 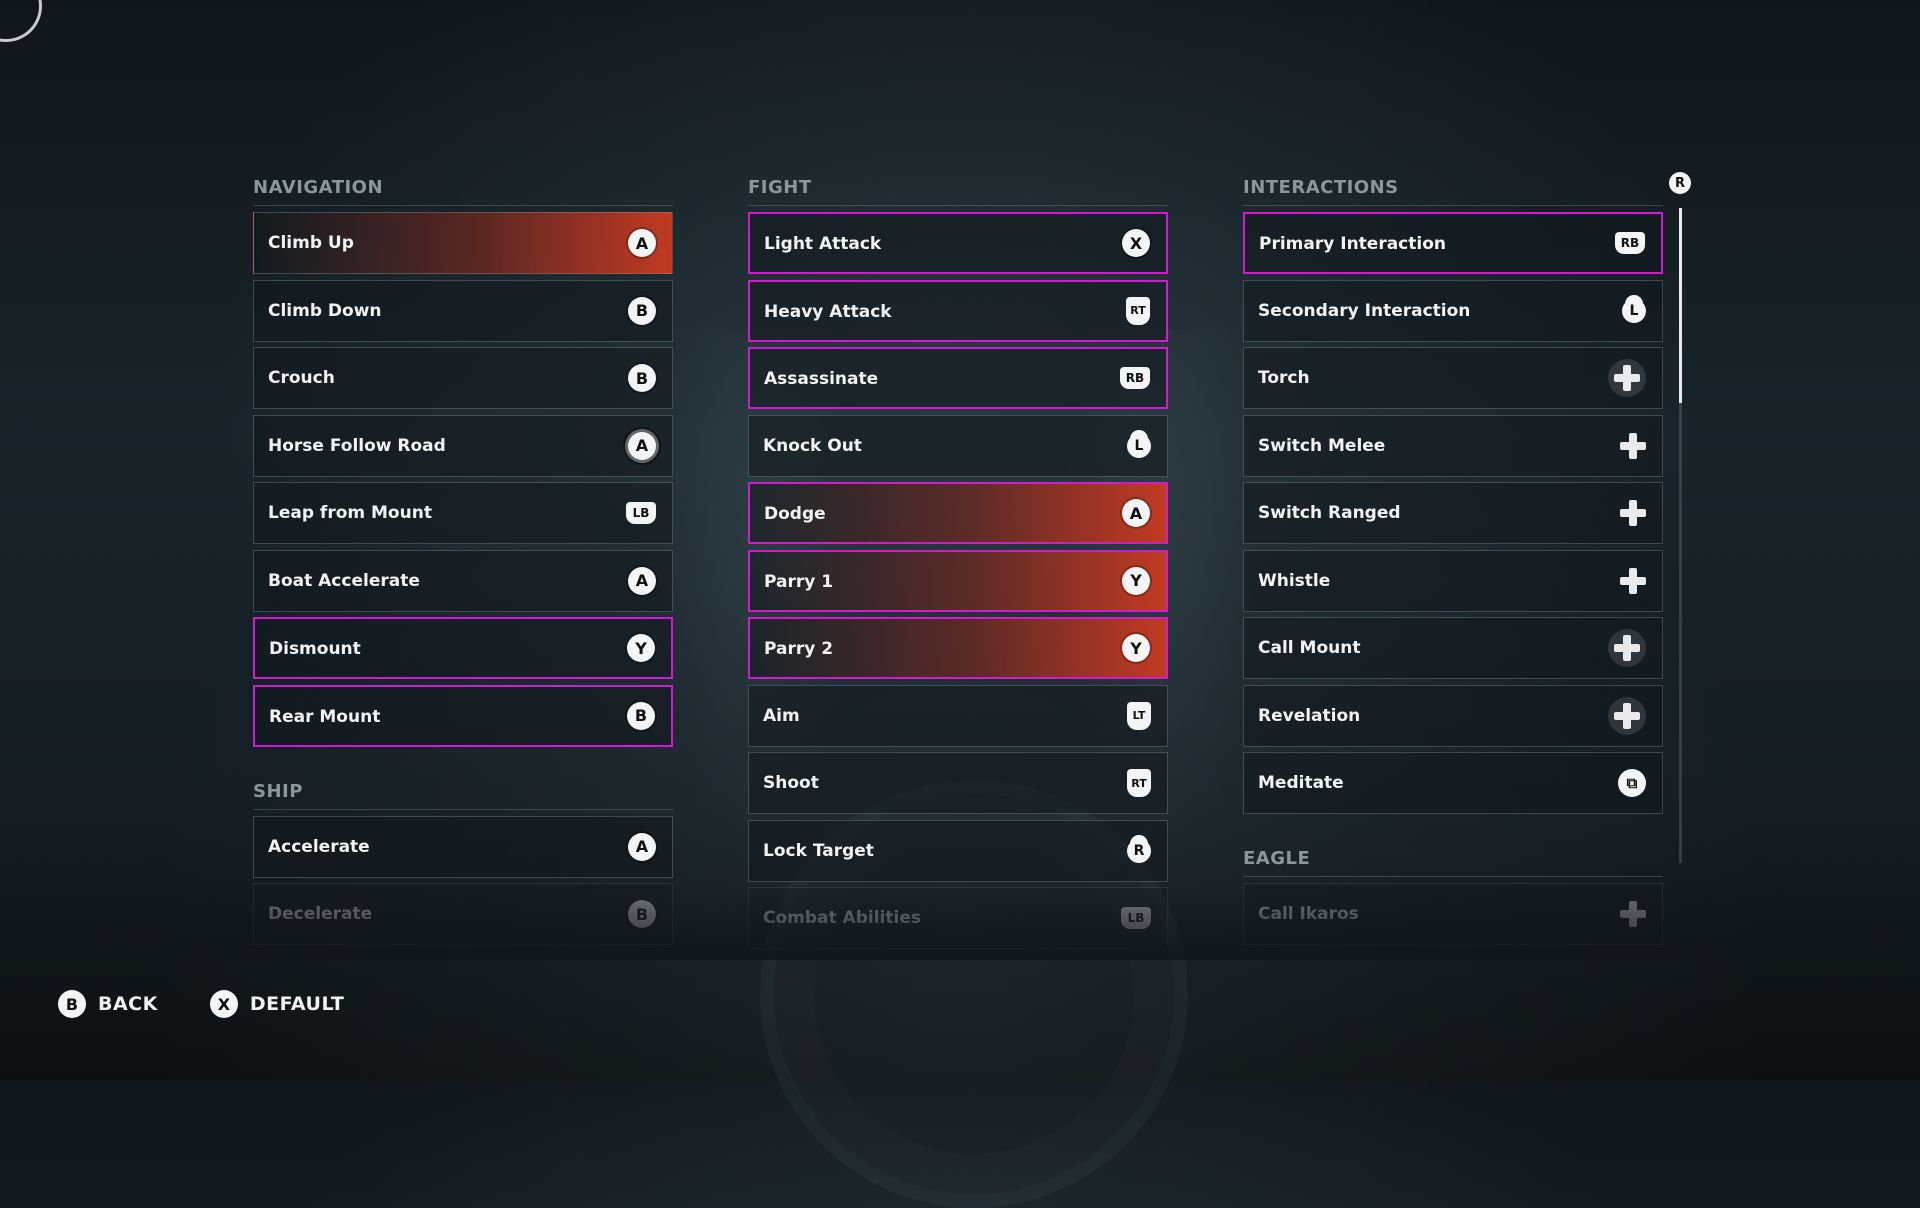 What do you see at coordinates (201, 1004) in the screenshot?
I see `footer-prompts: B BACK X DEFAULT` at bounding box center [201, 1004].